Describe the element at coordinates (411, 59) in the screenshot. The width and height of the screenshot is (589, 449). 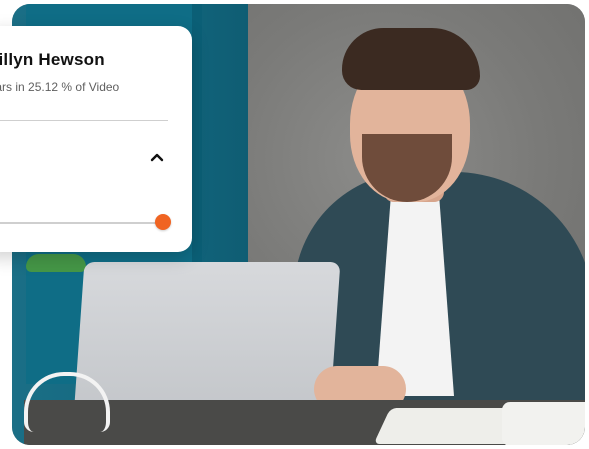
I see `man-hair` at that location.